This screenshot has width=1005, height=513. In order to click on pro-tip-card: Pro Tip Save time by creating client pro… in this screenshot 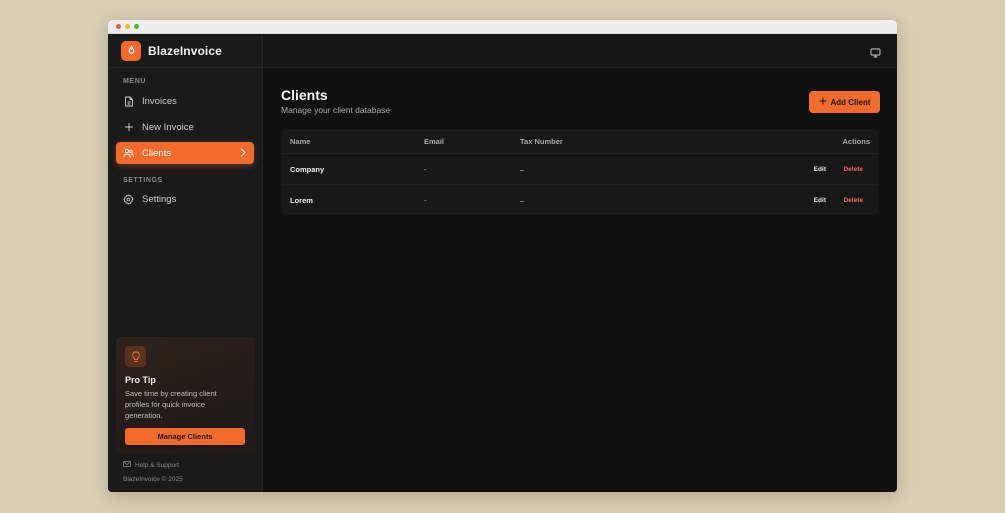, I will do `click(185, 395)`.